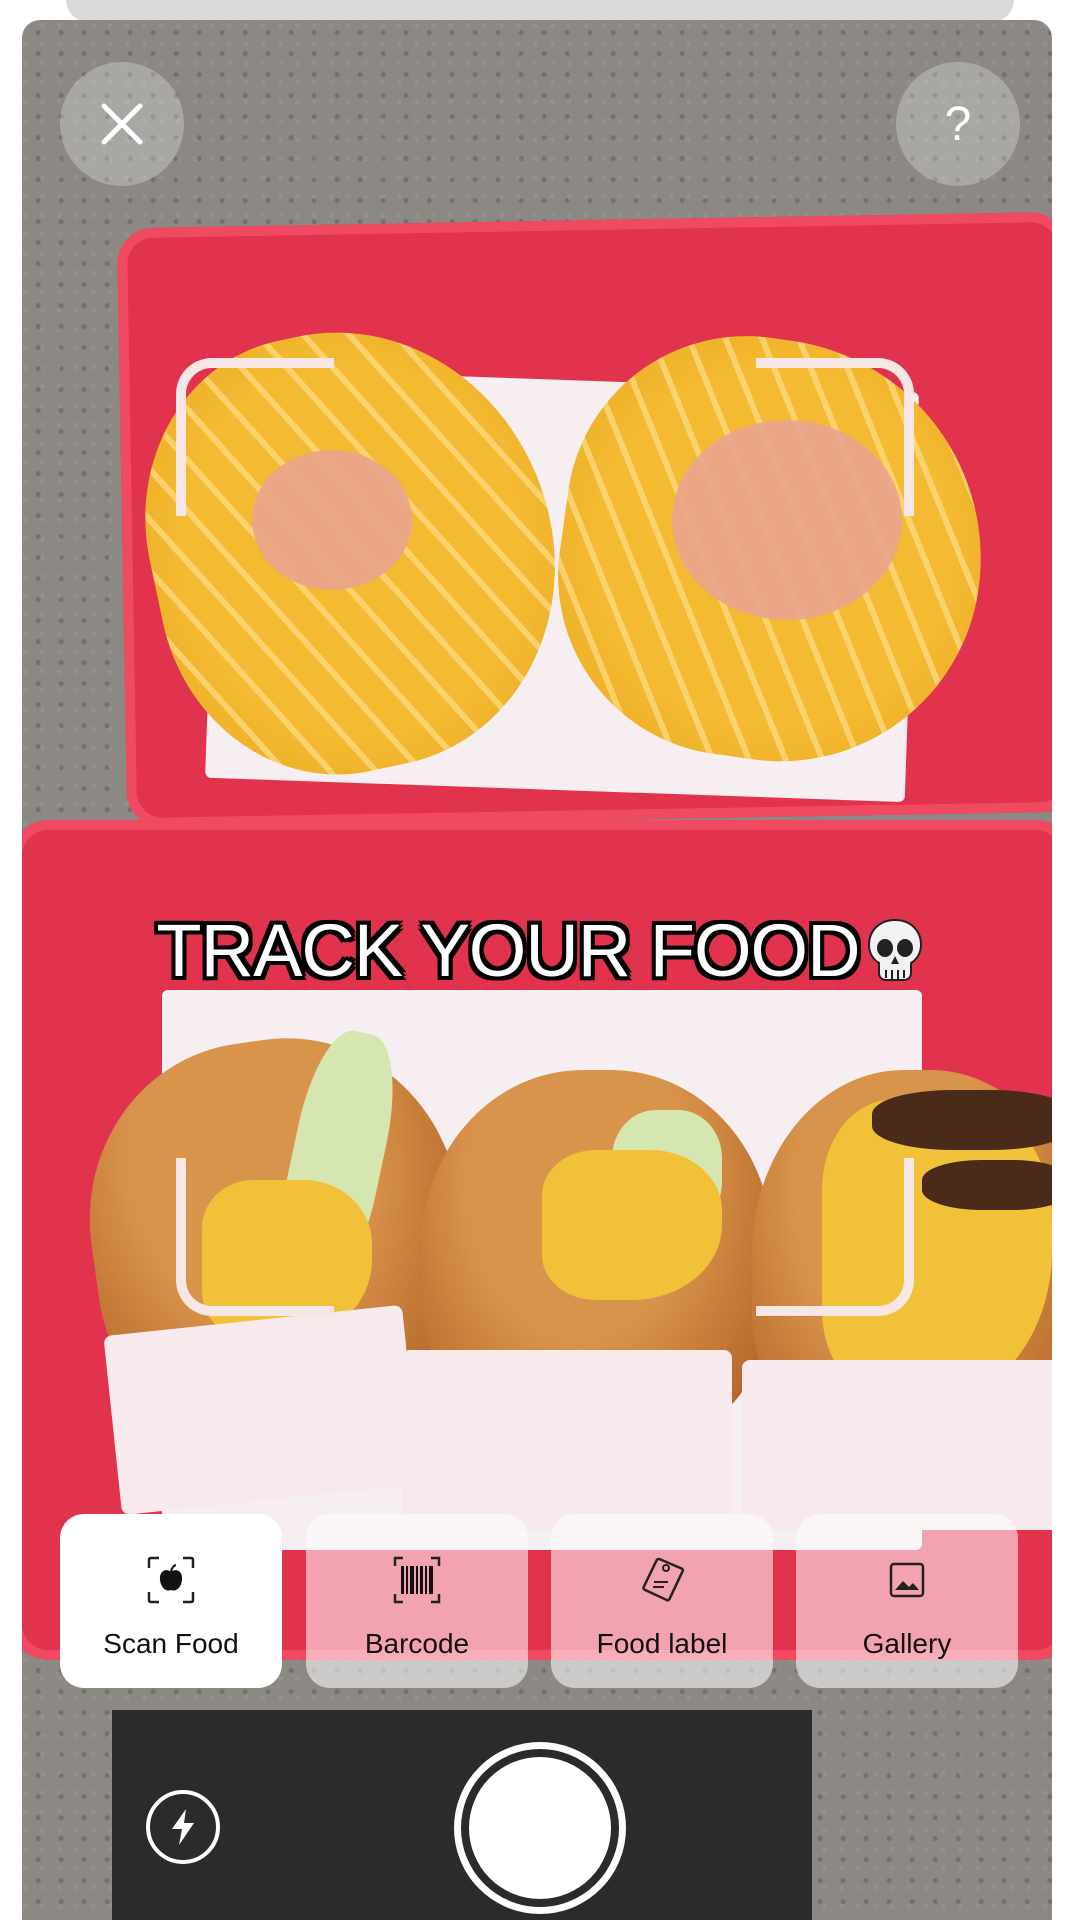 This screenshot has height=1920, width=1080. Describe the element at coordinates (540, 11) in the screenshot. I see `sheet-handle` at that location.